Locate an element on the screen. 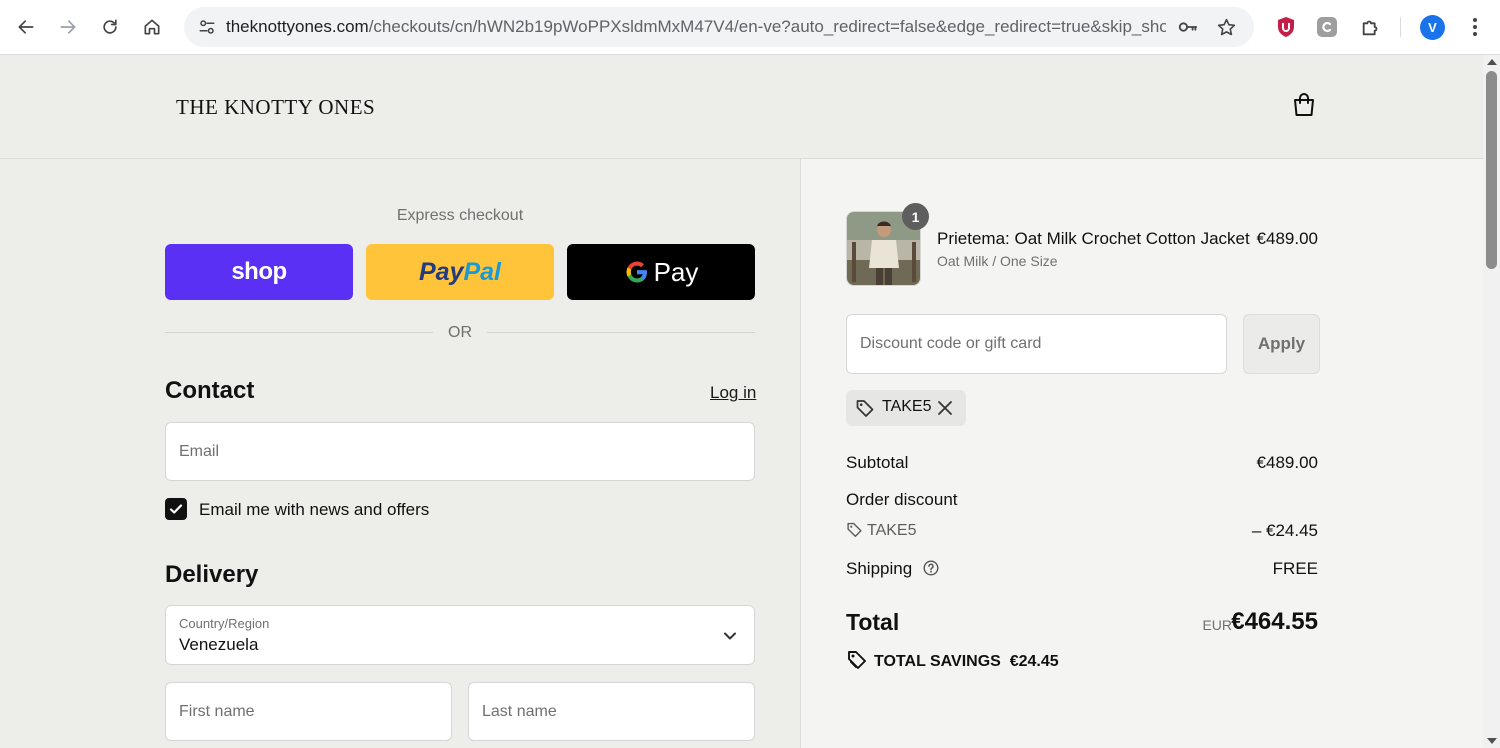  or-divider: OR is located at coordinates (460, 333).